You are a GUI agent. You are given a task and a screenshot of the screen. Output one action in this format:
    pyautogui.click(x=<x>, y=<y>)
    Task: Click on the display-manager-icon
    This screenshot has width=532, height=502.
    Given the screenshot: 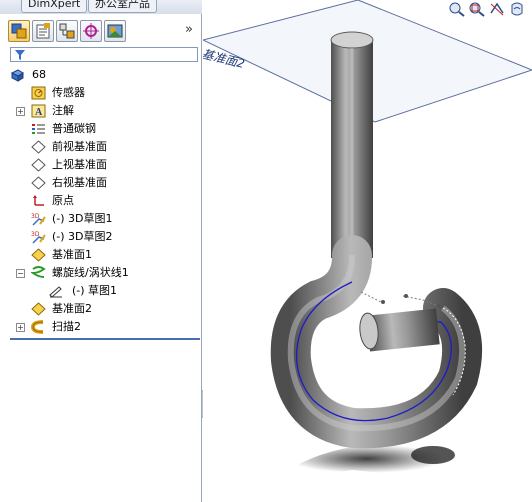 What is the action you would take?
    pyautogui.click(x=115, y=31)
    